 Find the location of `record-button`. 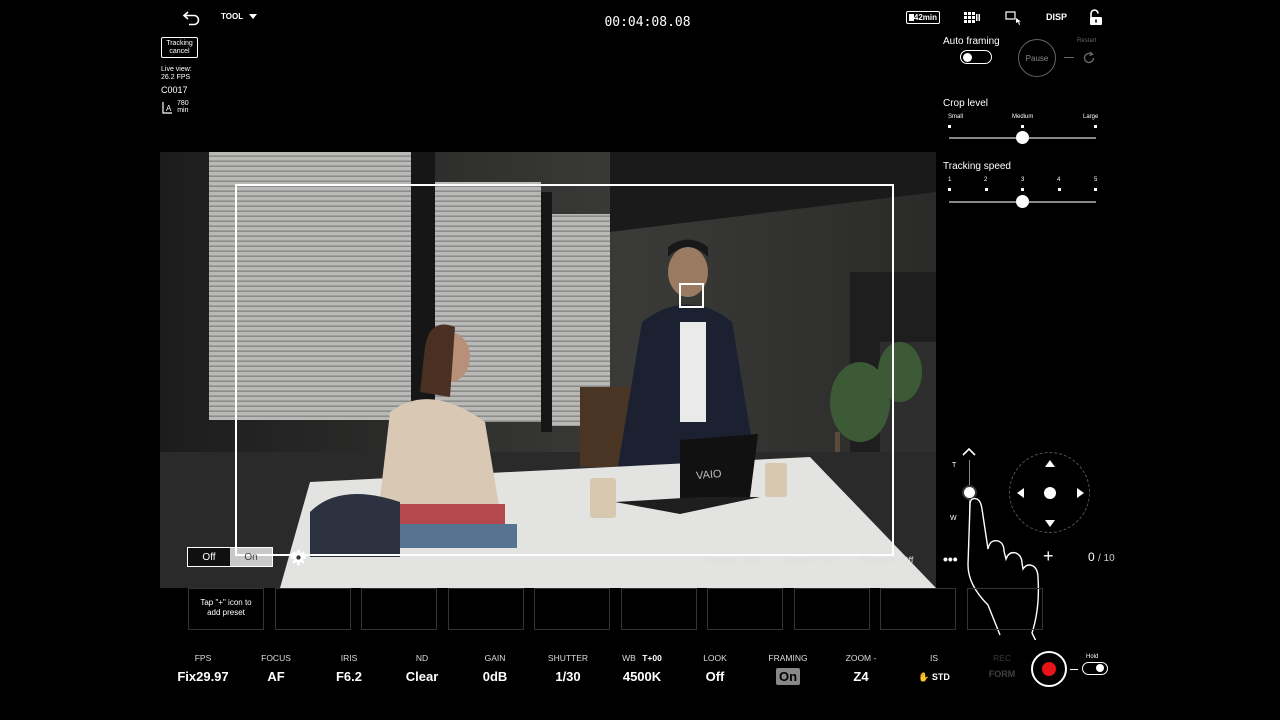

record-button is located at coordinates (1049, 669).